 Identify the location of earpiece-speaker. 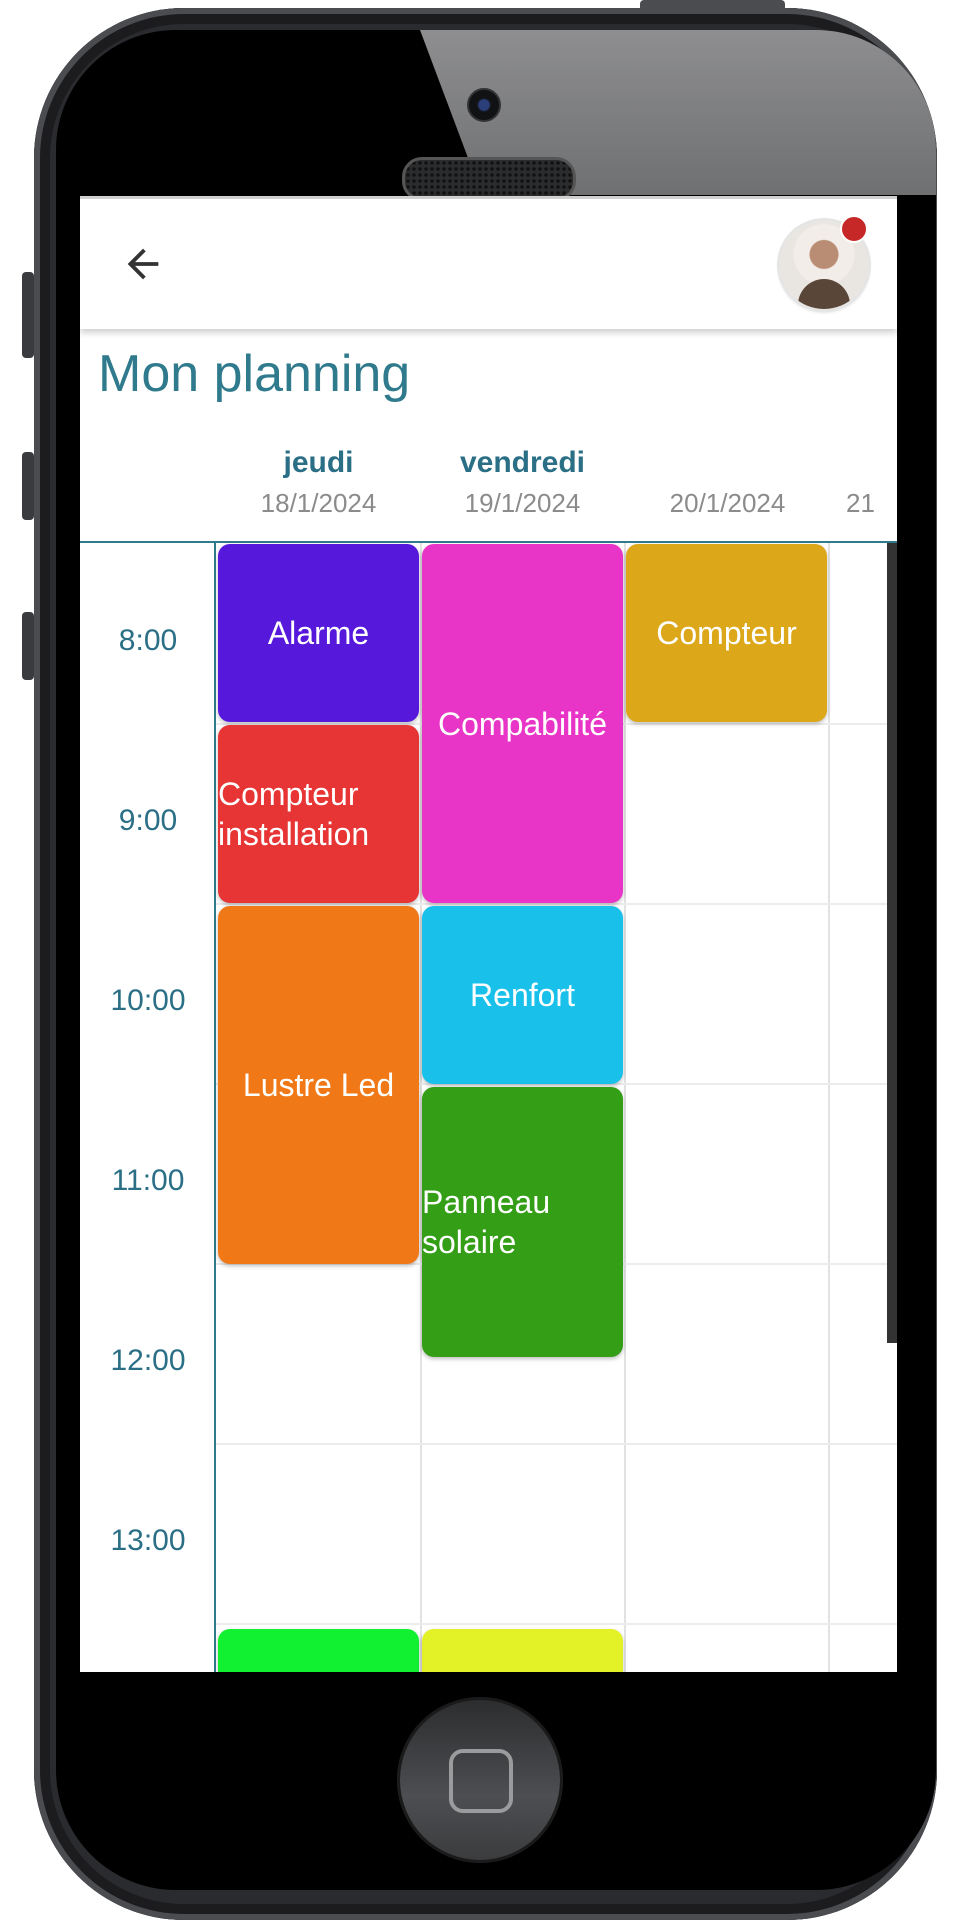
(489, 179).